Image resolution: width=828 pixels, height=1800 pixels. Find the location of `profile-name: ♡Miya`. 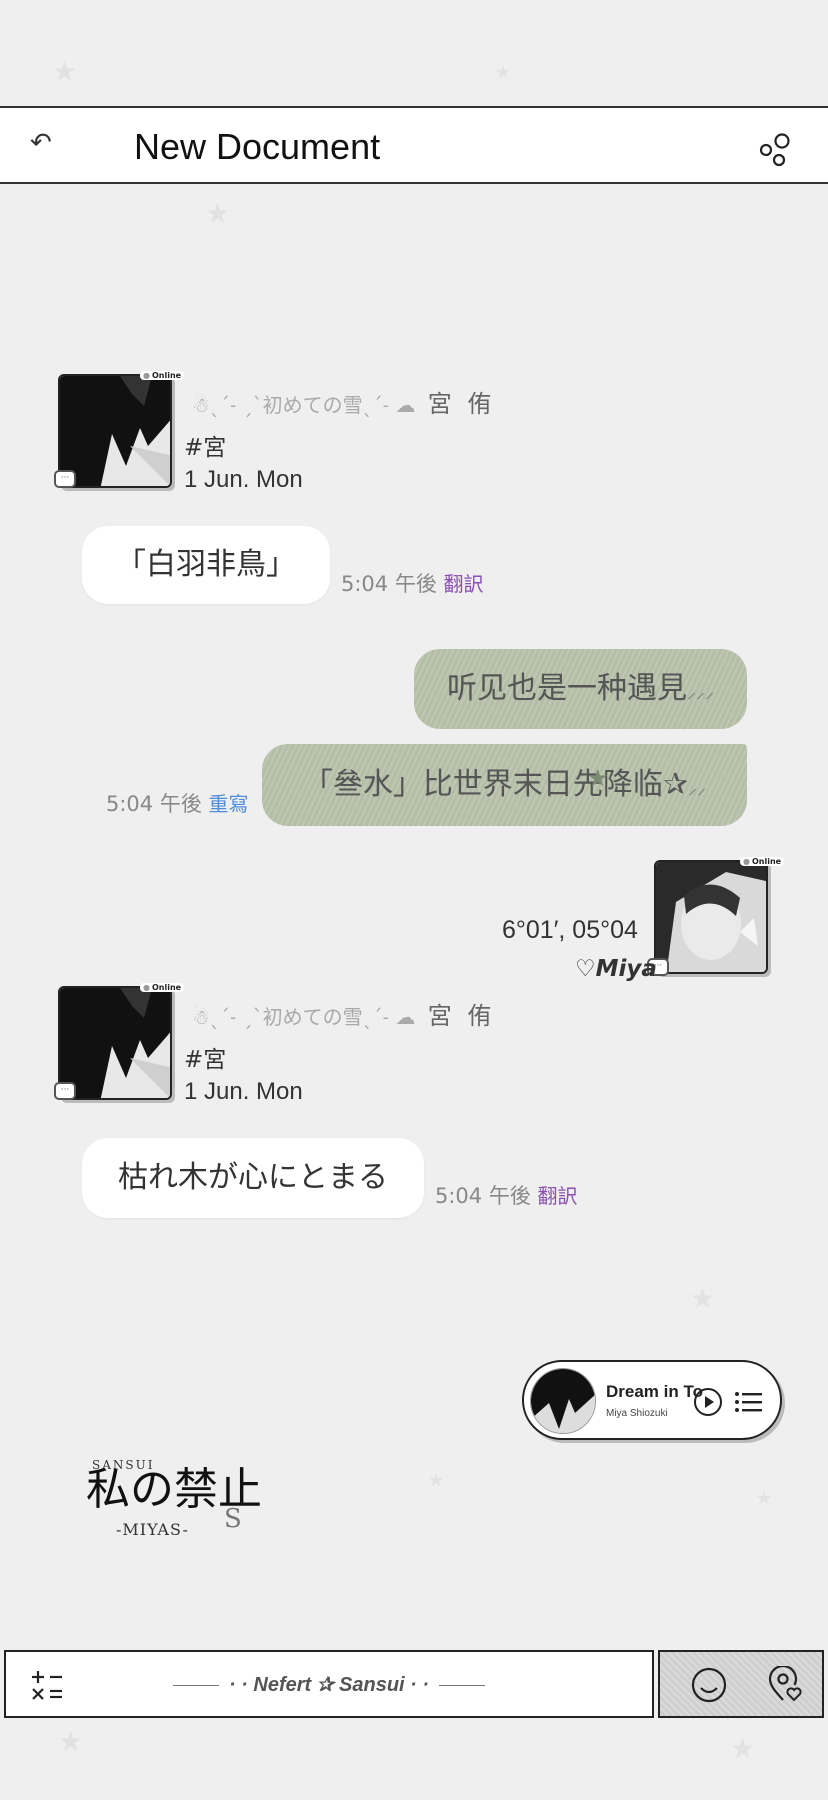

profile-name: ♡Miya is located at coordinates (616, 969).